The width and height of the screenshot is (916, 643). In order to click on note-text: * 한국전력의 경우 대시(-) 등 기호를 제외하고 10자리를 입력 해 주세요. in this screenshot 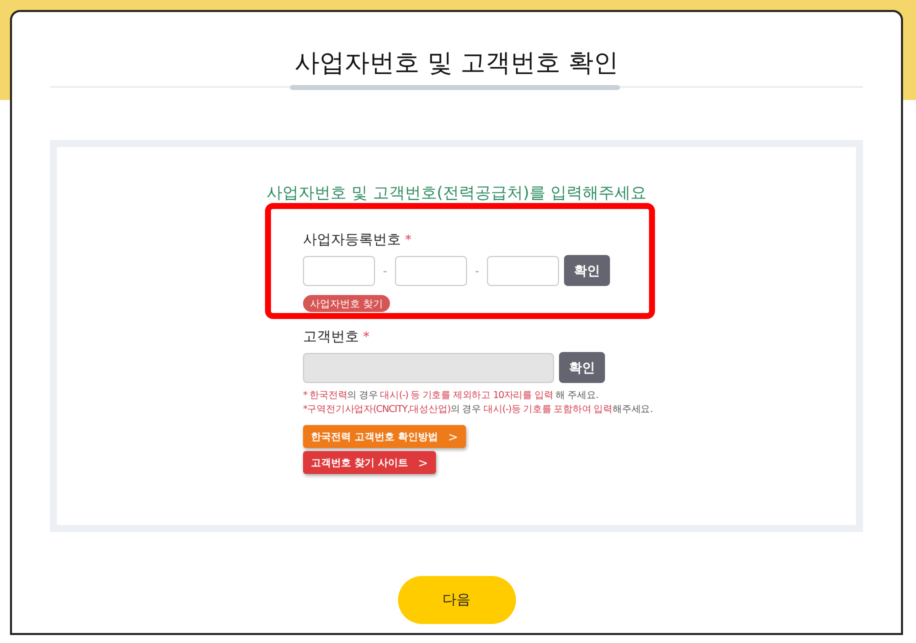, I will do `click(450, 396)`.